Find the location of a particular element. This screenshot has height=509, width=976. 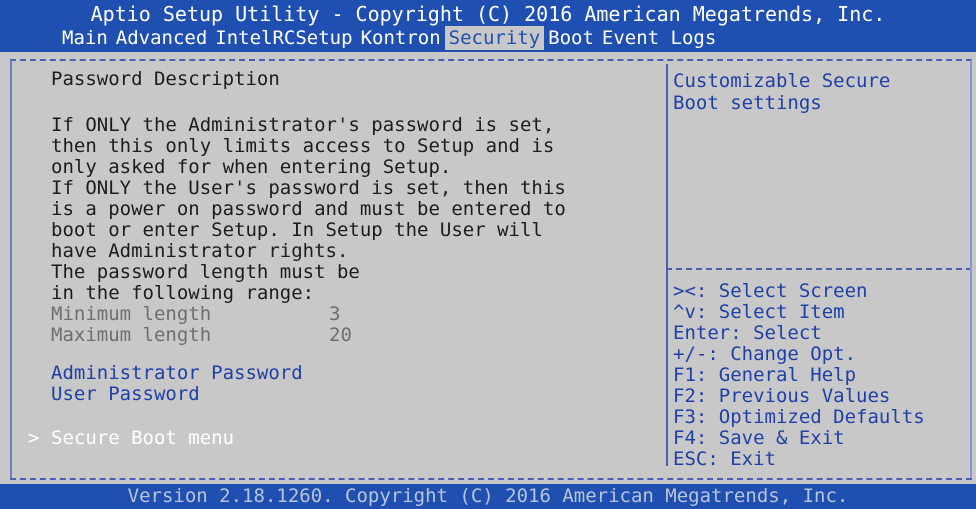

key-hint: ESC: Exit is located at coordinates (724, 459).